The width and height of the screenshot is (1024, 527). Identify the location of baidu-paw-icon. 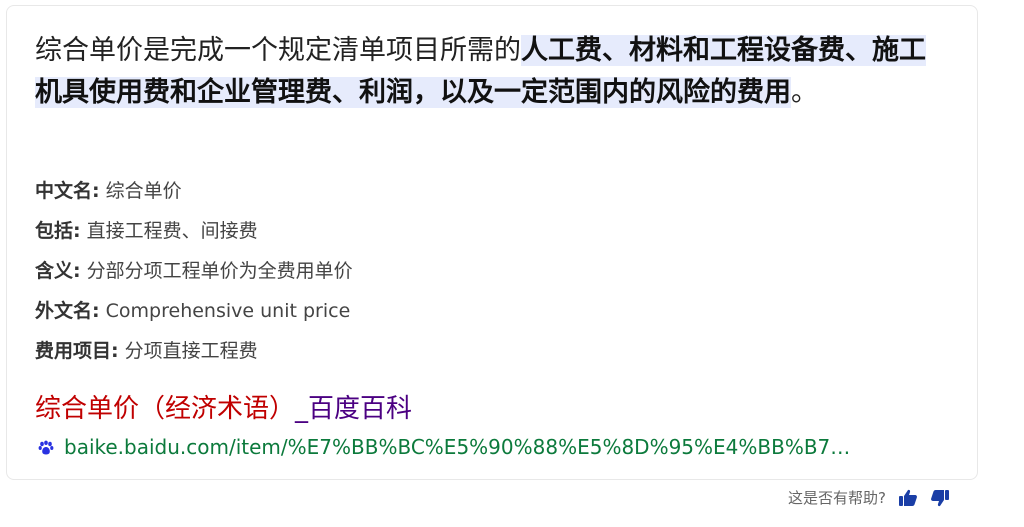
(46, 448).